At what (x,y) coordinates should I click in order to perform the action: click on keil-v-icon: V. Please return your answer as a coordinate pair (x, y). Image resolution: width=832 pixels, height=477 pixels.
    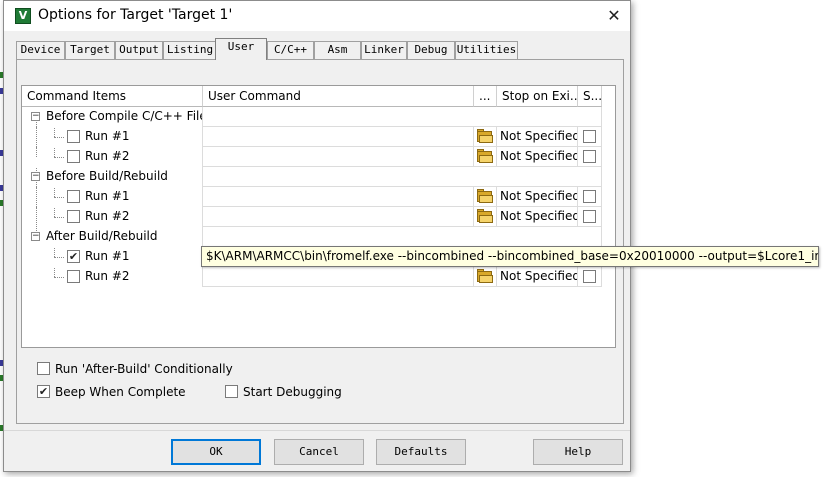
    Looking at the image, I should click on (23, 16).